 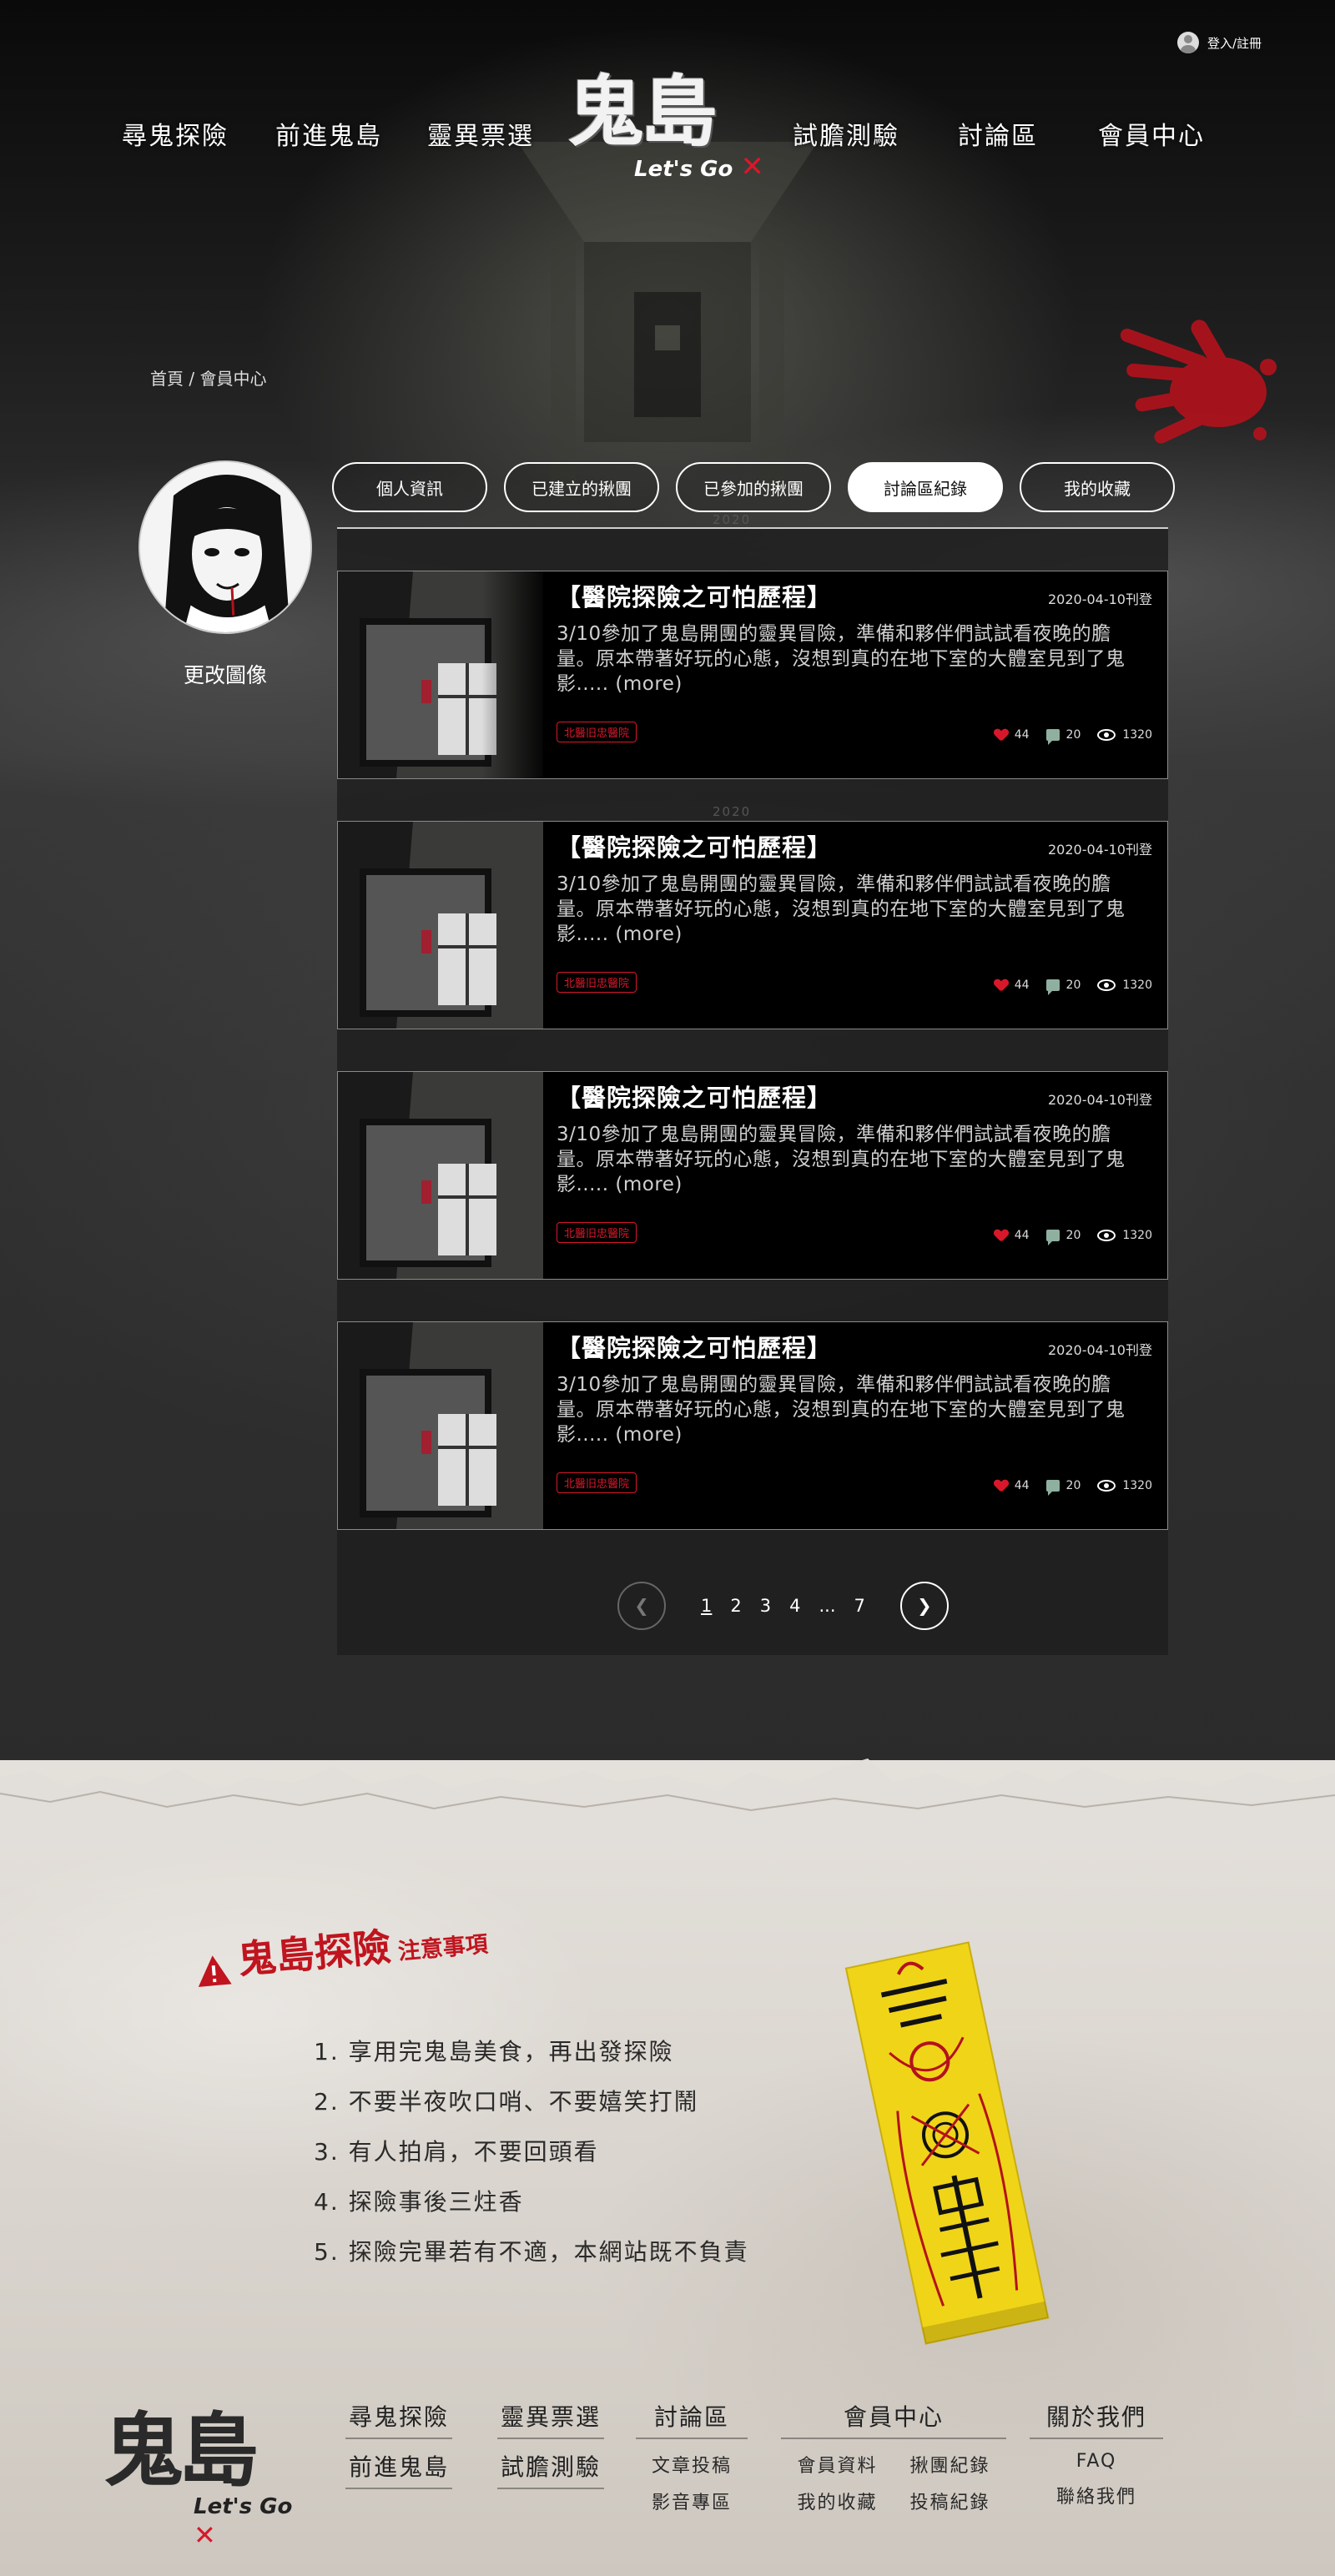 What do you see at coordinates (947, 2143) in the screenshot?
I see `talisman-decoration` at bounding box center [947, 2143].